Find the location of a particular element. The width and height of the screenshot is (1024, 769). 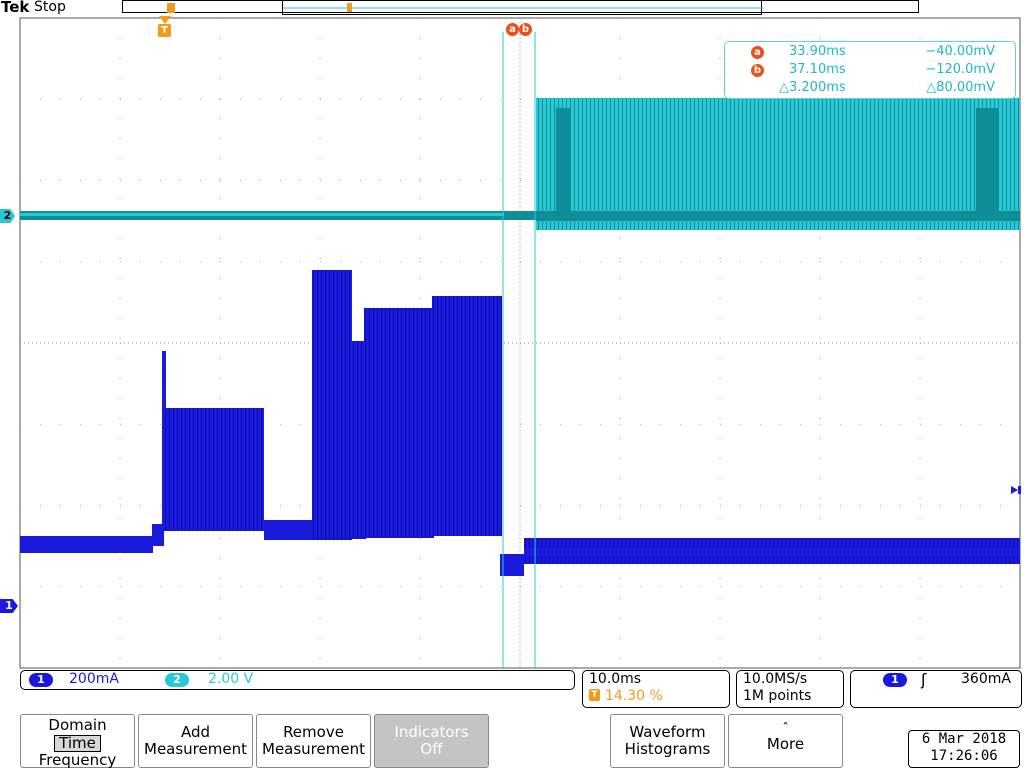

add-measurement-button: Add Measurement is located at coordinates (195, 741).